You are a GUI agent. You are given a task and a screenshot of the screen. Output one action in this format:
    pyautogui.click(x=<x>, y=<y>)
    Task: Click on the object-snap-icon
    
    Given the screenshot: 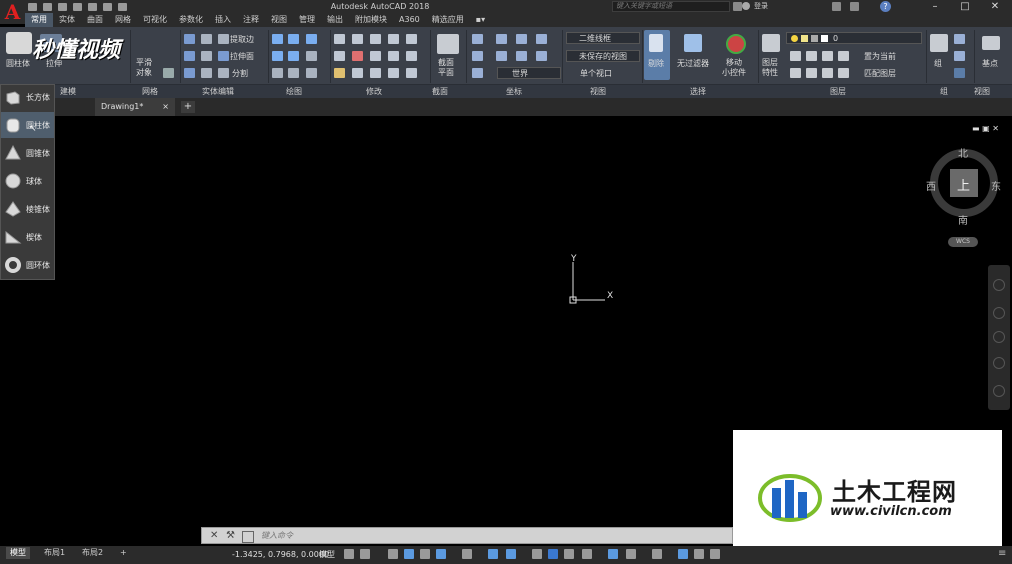 What is the action you would take?
    pyautogui.click(x=511, y=554)
    